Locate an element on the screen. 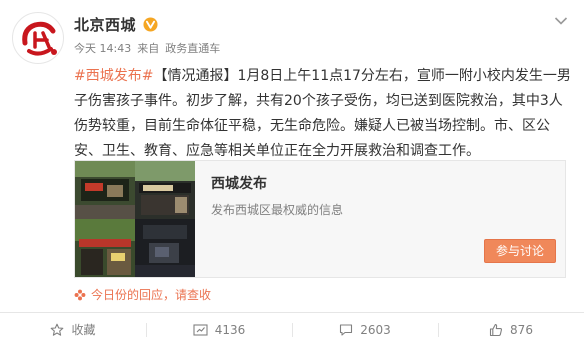  repost-button: 4136 is located at coordinates (219, 329).